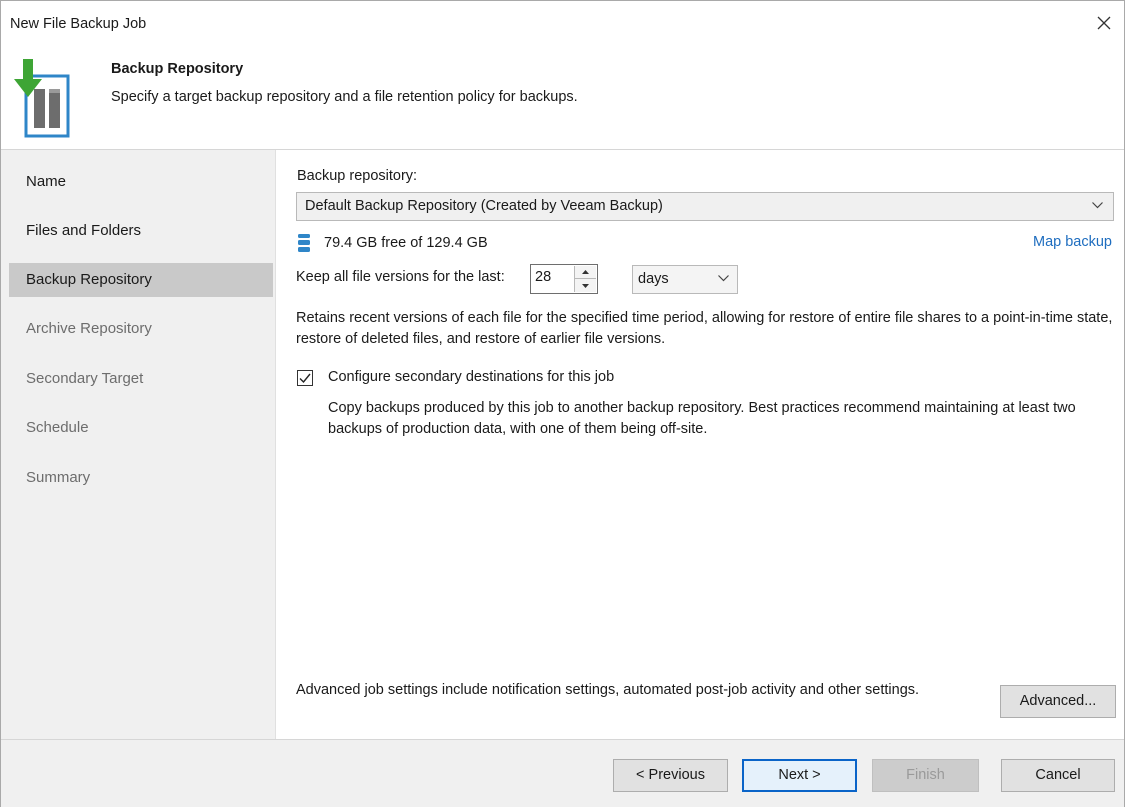 The width and height of the screenshot is (1125, 807). Describe the element at coordinates (141, 231) in the screenshot. I see `step-files-and-folders: Files and Folders` at that location.